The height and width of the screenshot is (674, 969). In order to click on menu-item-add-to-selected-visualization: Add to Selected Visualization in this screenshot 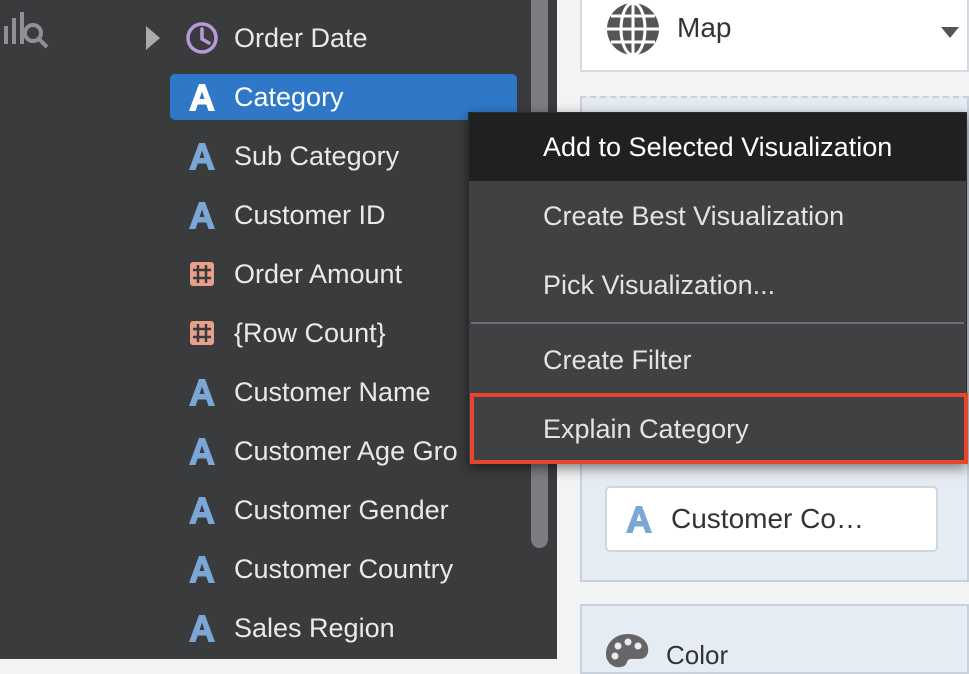, I will do `click(717, 147)`.